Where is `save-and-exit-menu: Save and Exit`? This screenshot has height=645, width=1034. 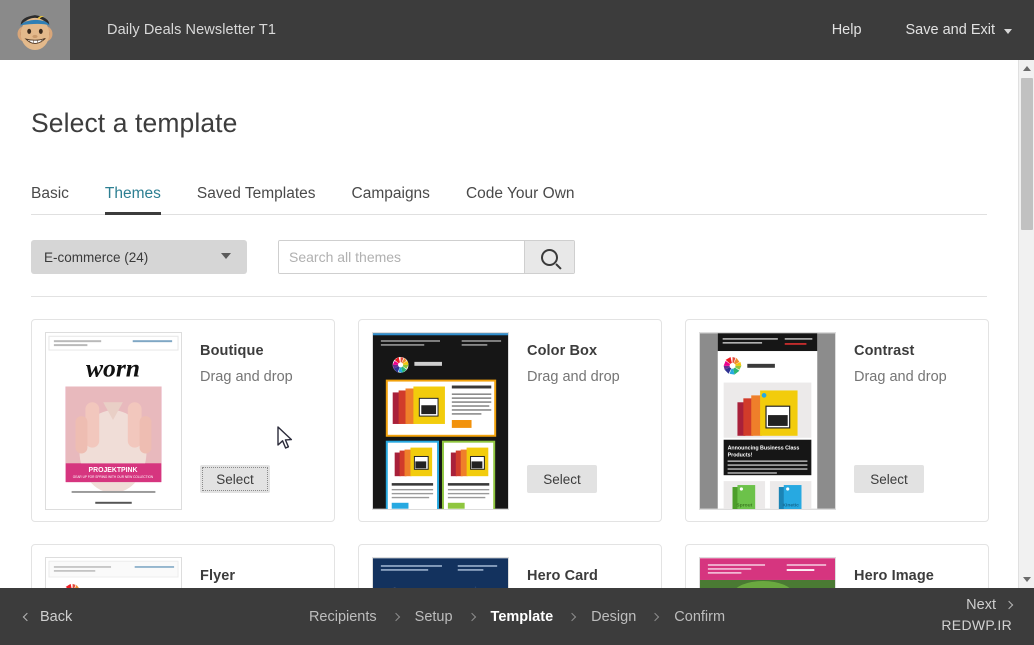 save-and-exit-menu: Save and Exit is located at coordinates (959, 30).